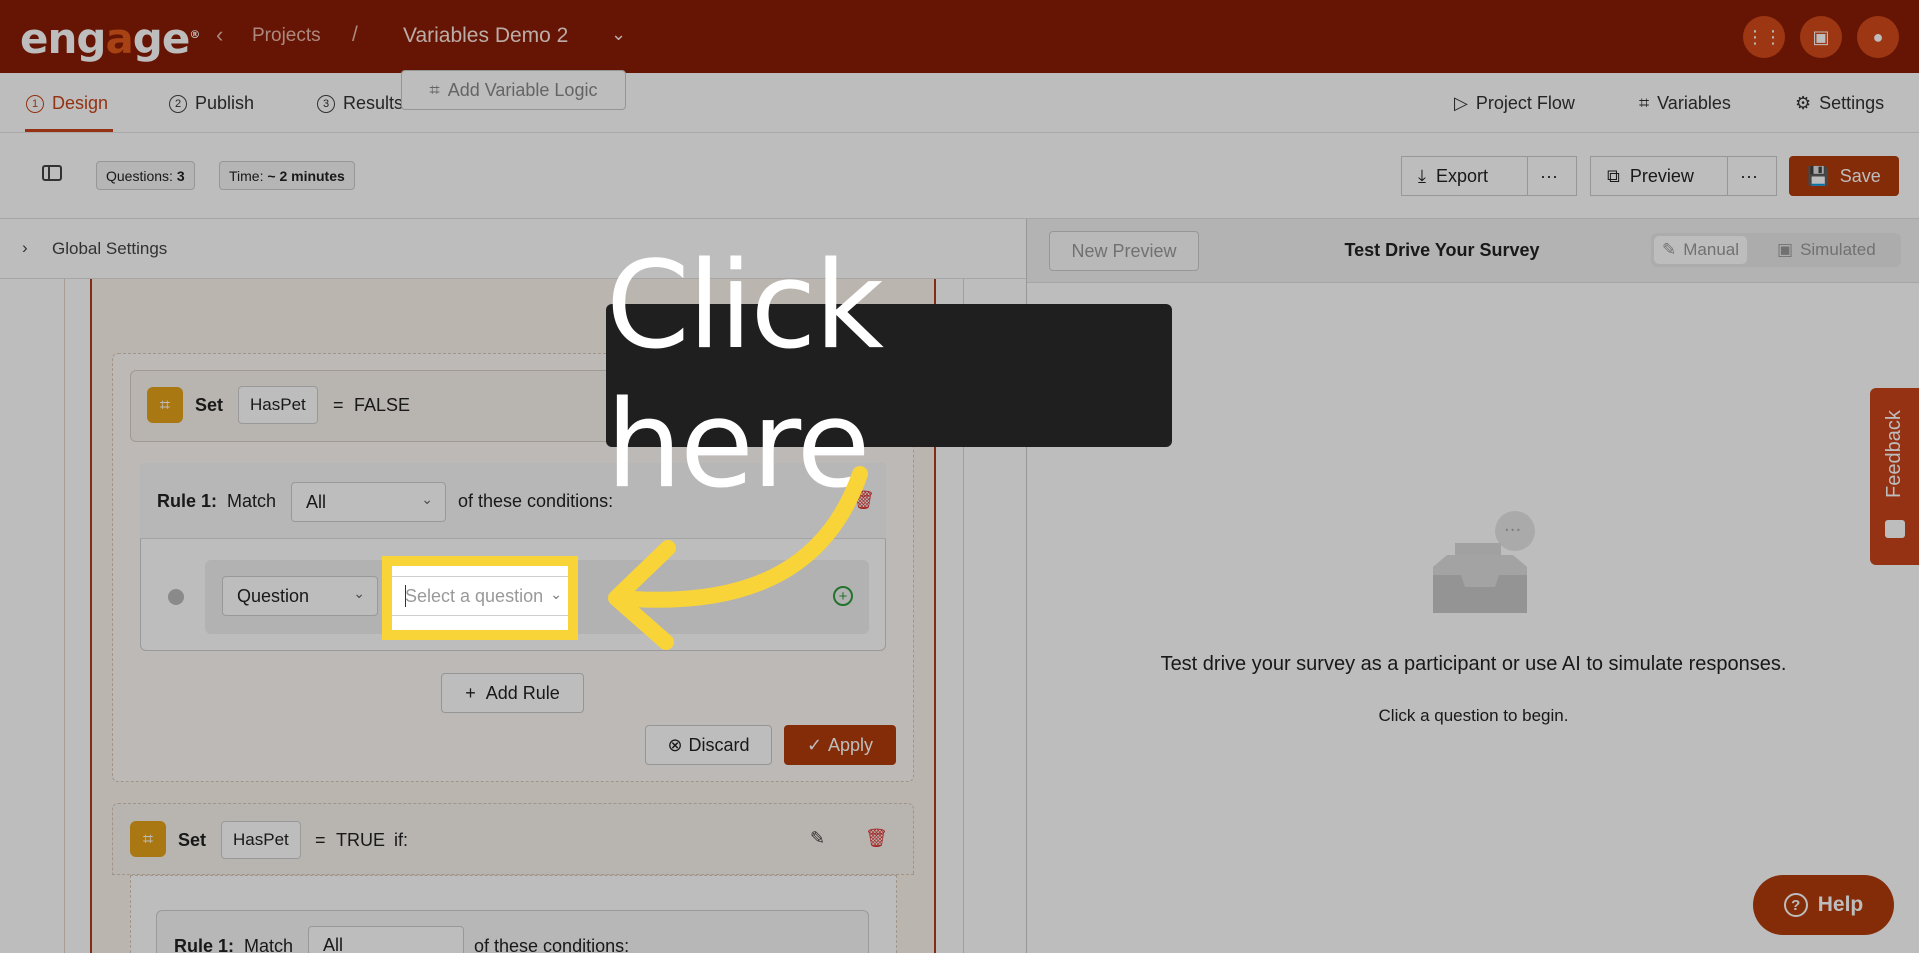 The width and height of the screenshot is (1919, 953). Describe the element at coordinates (618, 34) in the screenshot. I see `project-dropdown-chevron-icon: ⌄` at that location.